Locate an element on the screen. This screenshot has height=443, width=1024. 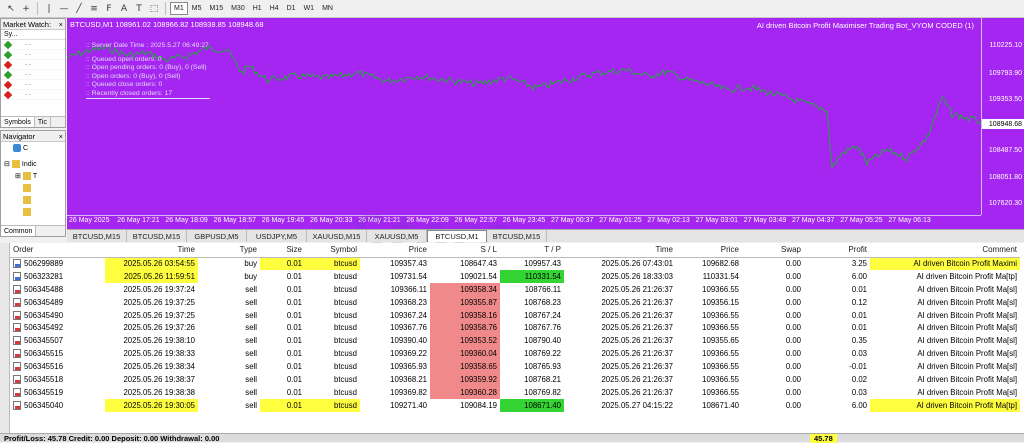
navigator-item-accounts: C is located at coordinates (33, 148).